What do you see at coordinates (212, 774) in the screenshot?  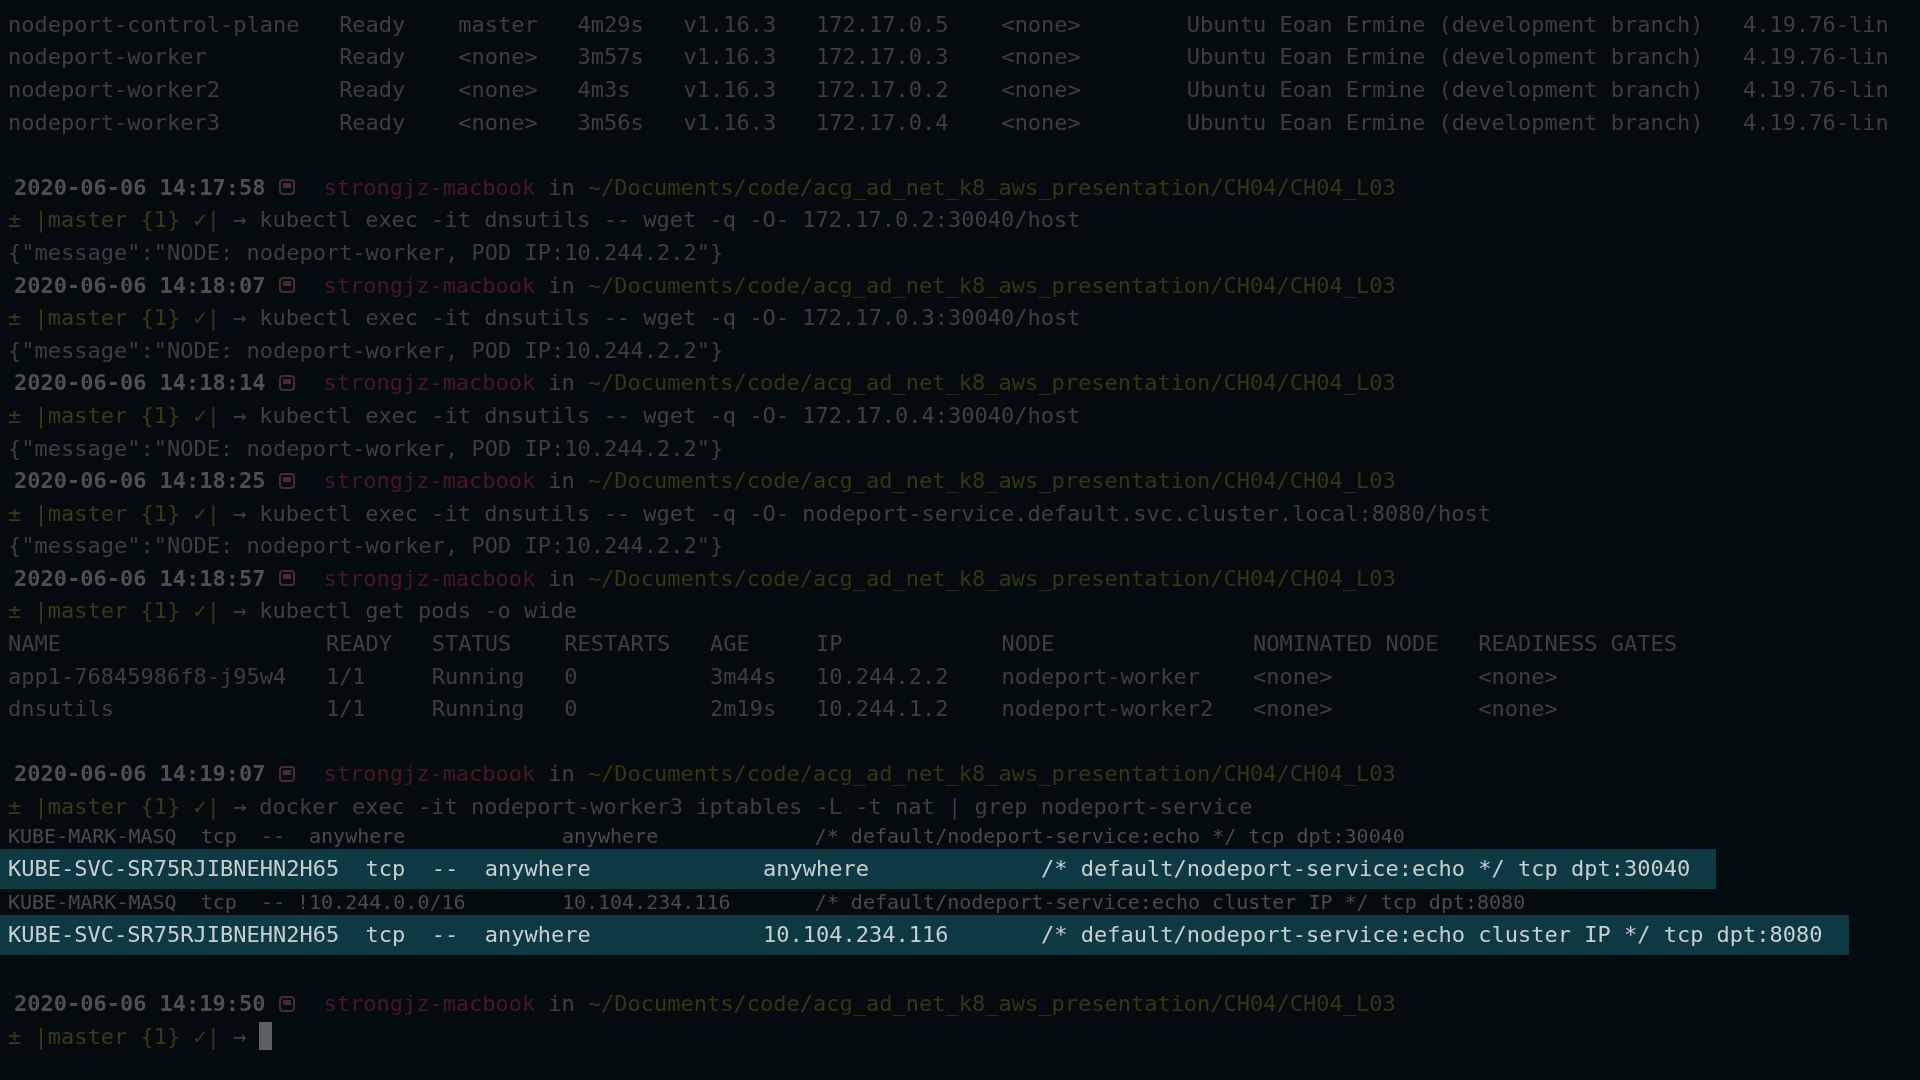 I see `prompt-time: 14:19:07` at bounding box center [212, 774].